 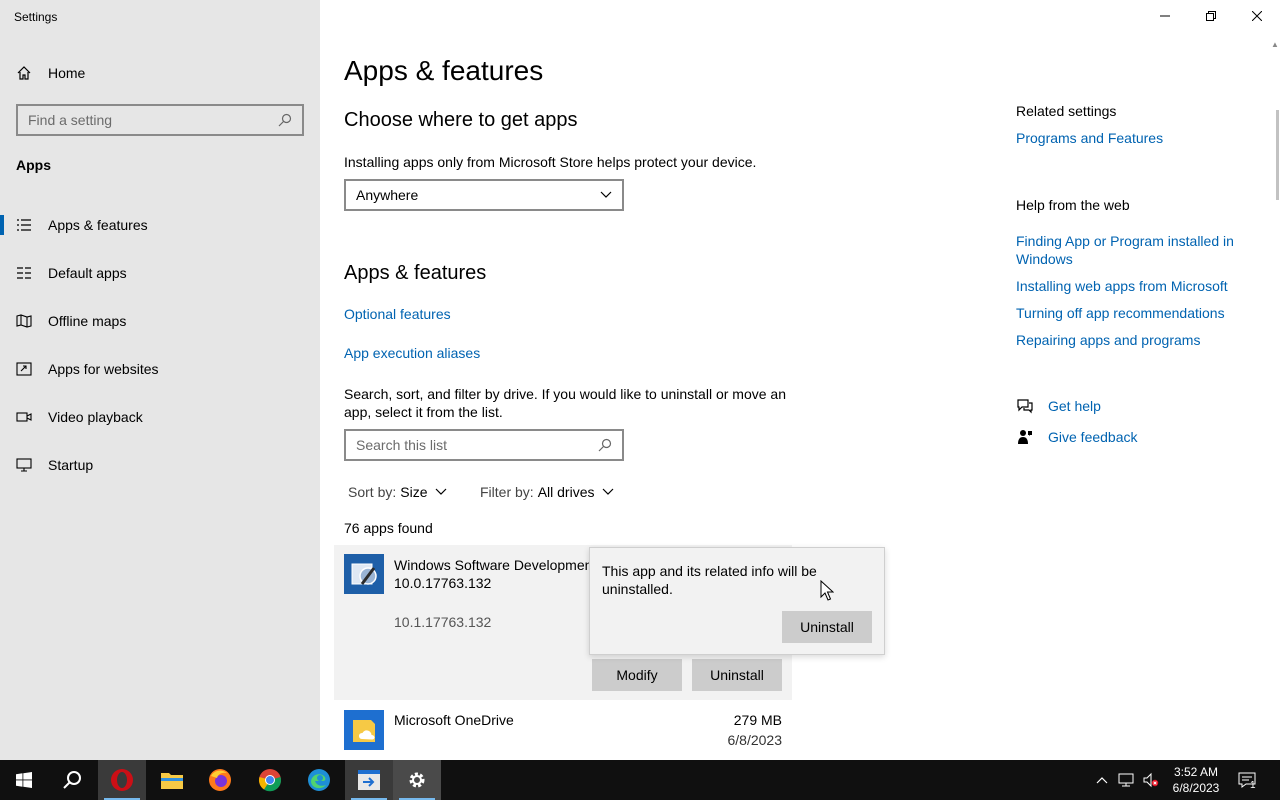 What do you see at coordinates (372, 492) in the screenshot?
I see `sort-label: Sort by:` at bounding box center [372, 492].